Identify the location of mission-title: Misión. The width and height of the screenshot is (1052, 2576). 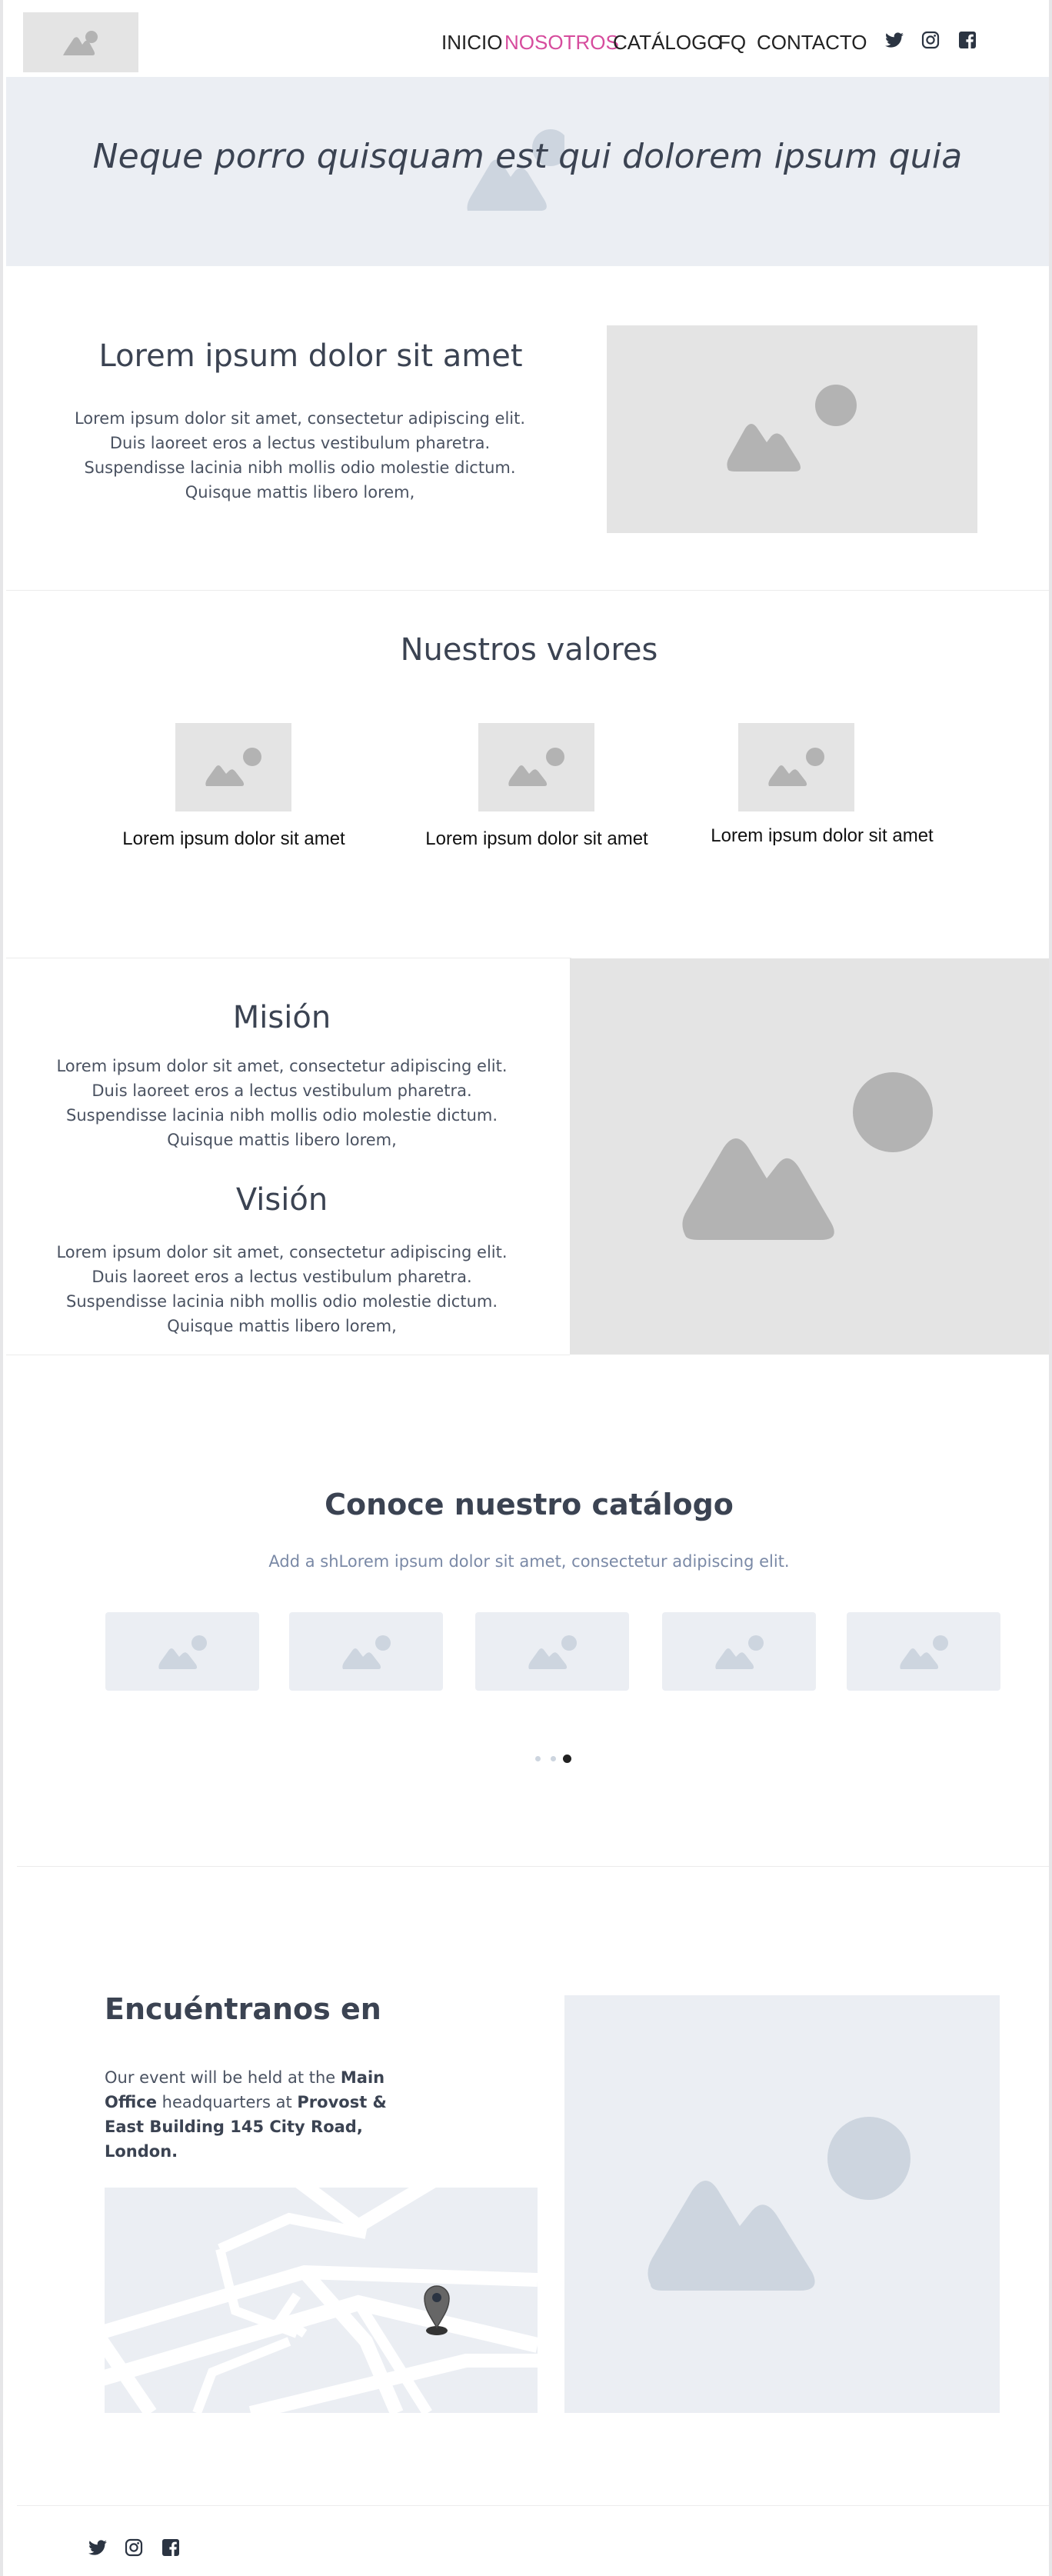
(281, 1017).